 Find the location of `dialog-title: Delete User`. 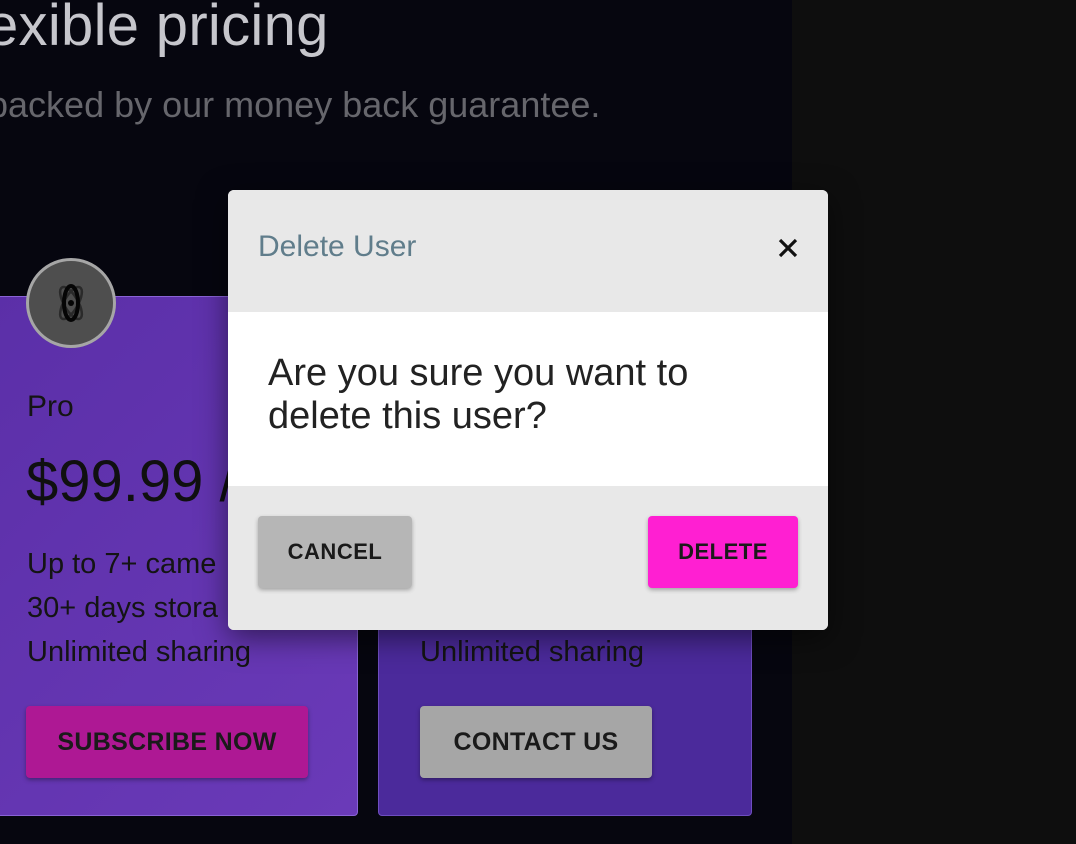

dialog-title: Delete User is located at coordinates (337, 246).